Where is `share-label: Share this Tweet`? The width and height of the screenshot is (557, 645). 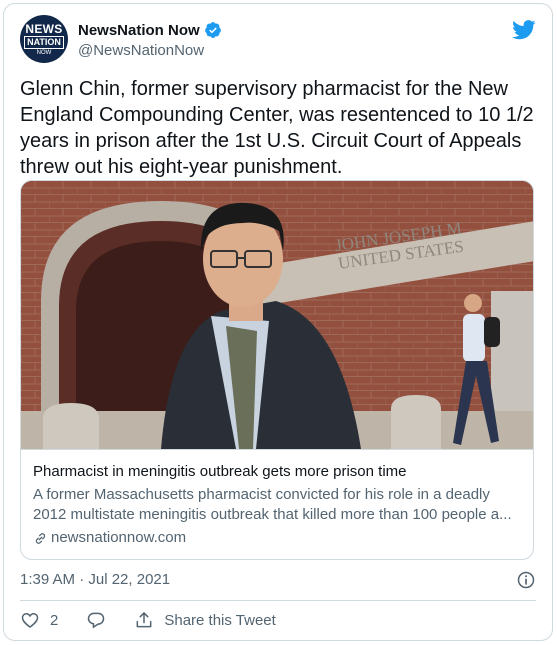 share-label: Share this Tweet is located at coordinates (220, 620).